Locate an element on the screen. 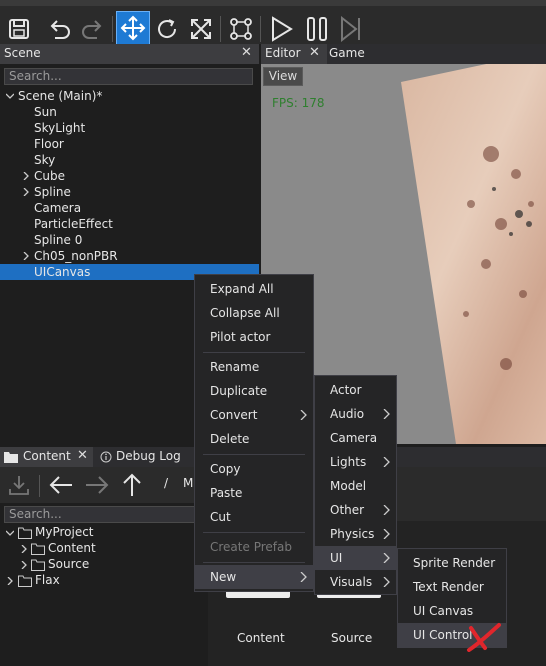  scale-gizmo-icon is located at coordinates (201, 29).